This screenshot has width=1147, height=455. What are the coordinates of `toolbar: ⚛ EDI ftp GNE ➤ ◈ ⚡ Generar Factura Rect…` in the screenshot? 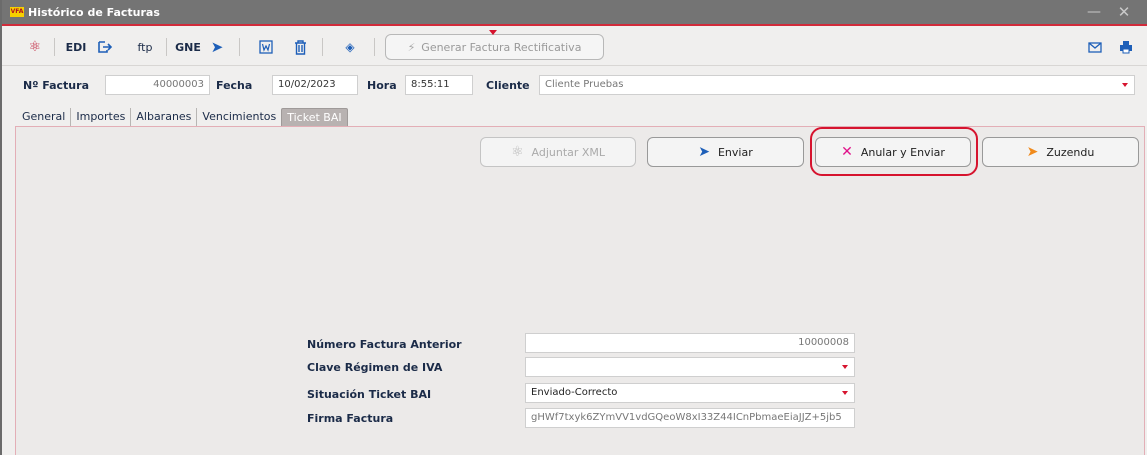 It's located at (574, 47).